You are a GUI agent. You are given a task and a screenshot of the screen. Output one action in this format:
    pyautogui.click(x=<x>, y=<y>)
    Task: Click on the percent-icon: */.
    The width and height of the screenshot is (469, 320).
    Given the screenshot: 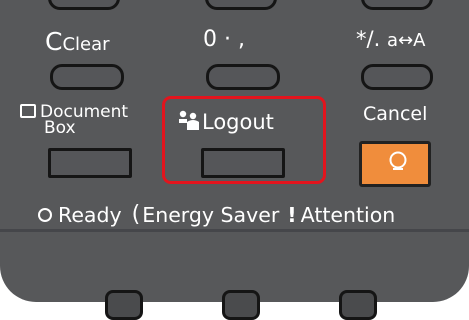 What is the action you would take?
    pyautogui.click(x=368, y=39)
    